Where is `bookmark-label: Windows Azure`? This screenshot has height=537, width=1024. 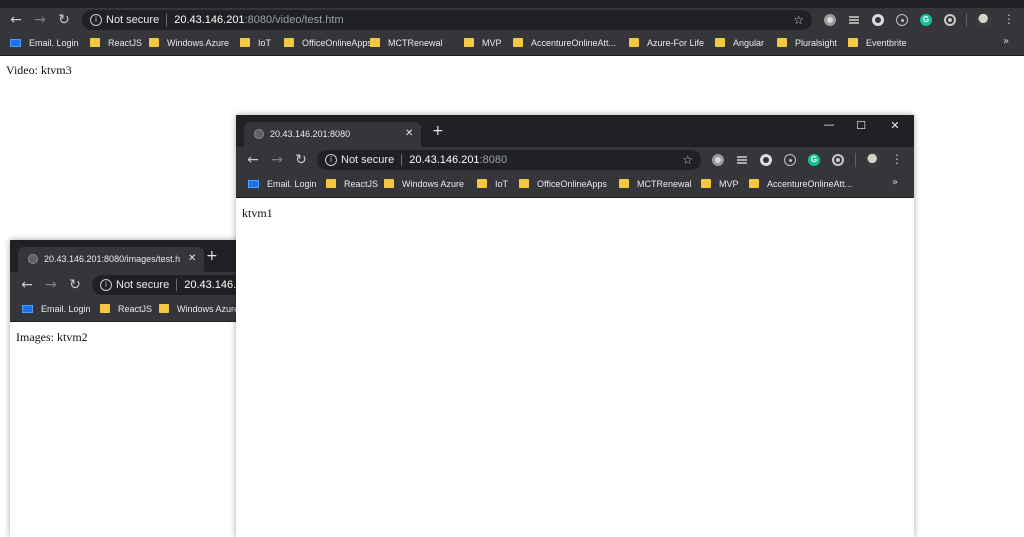 bookmark-label: Windows Azure is located at coordinates (198, 43).